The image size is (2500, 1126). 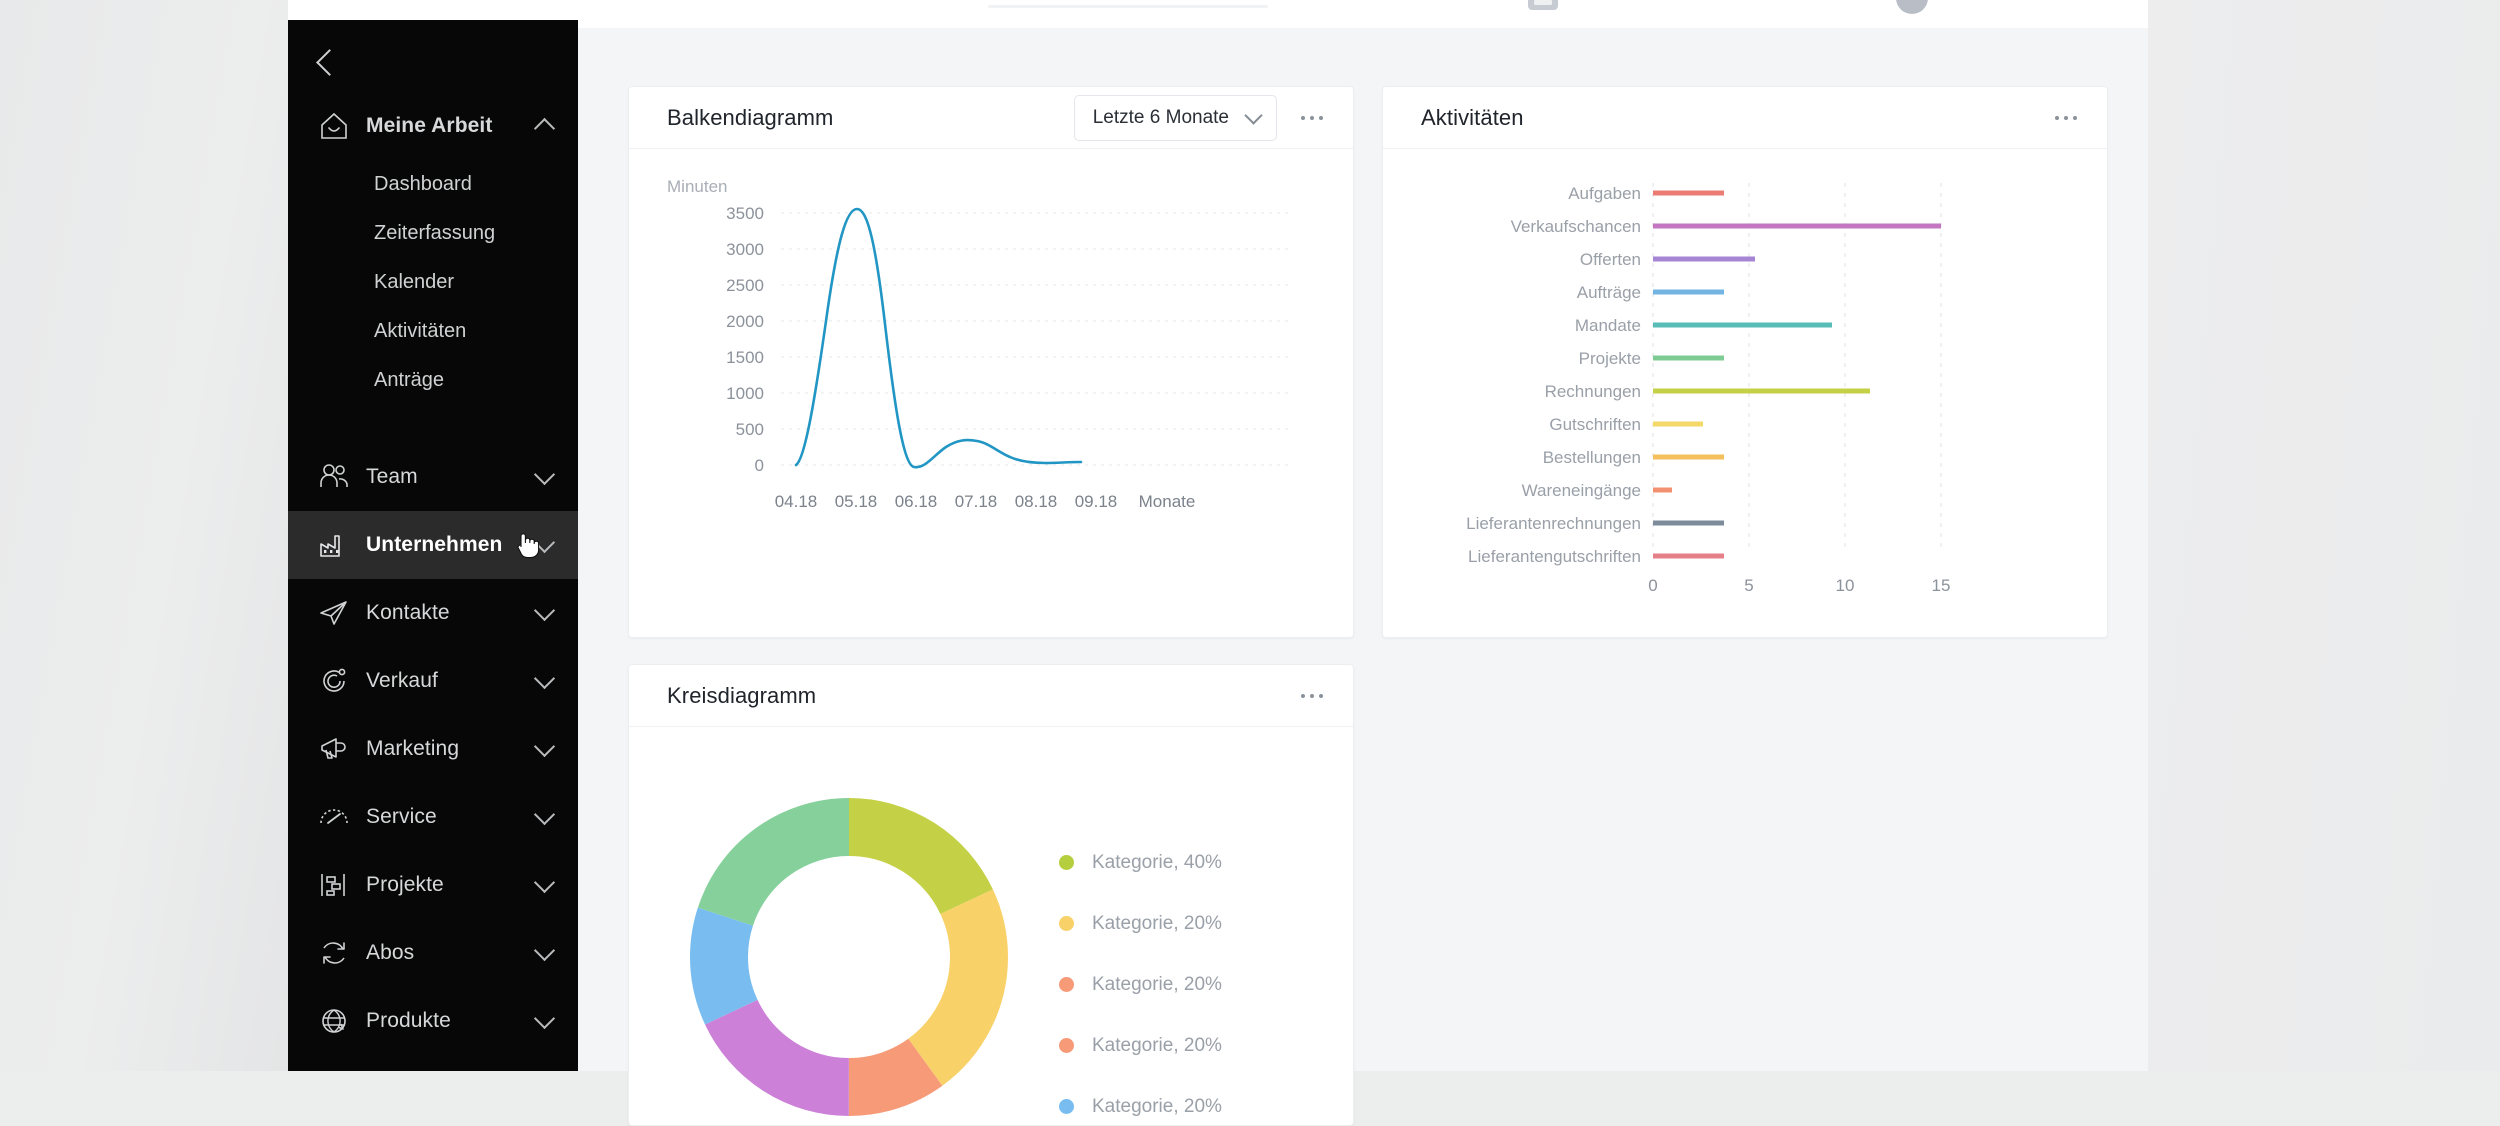 What do you see at coordinates (745, 339) in the screenshot?
I see `y-axis-ticks: 3500 3000 2500 2000 1500 1000 500 0` at bounding box center [745, 339].